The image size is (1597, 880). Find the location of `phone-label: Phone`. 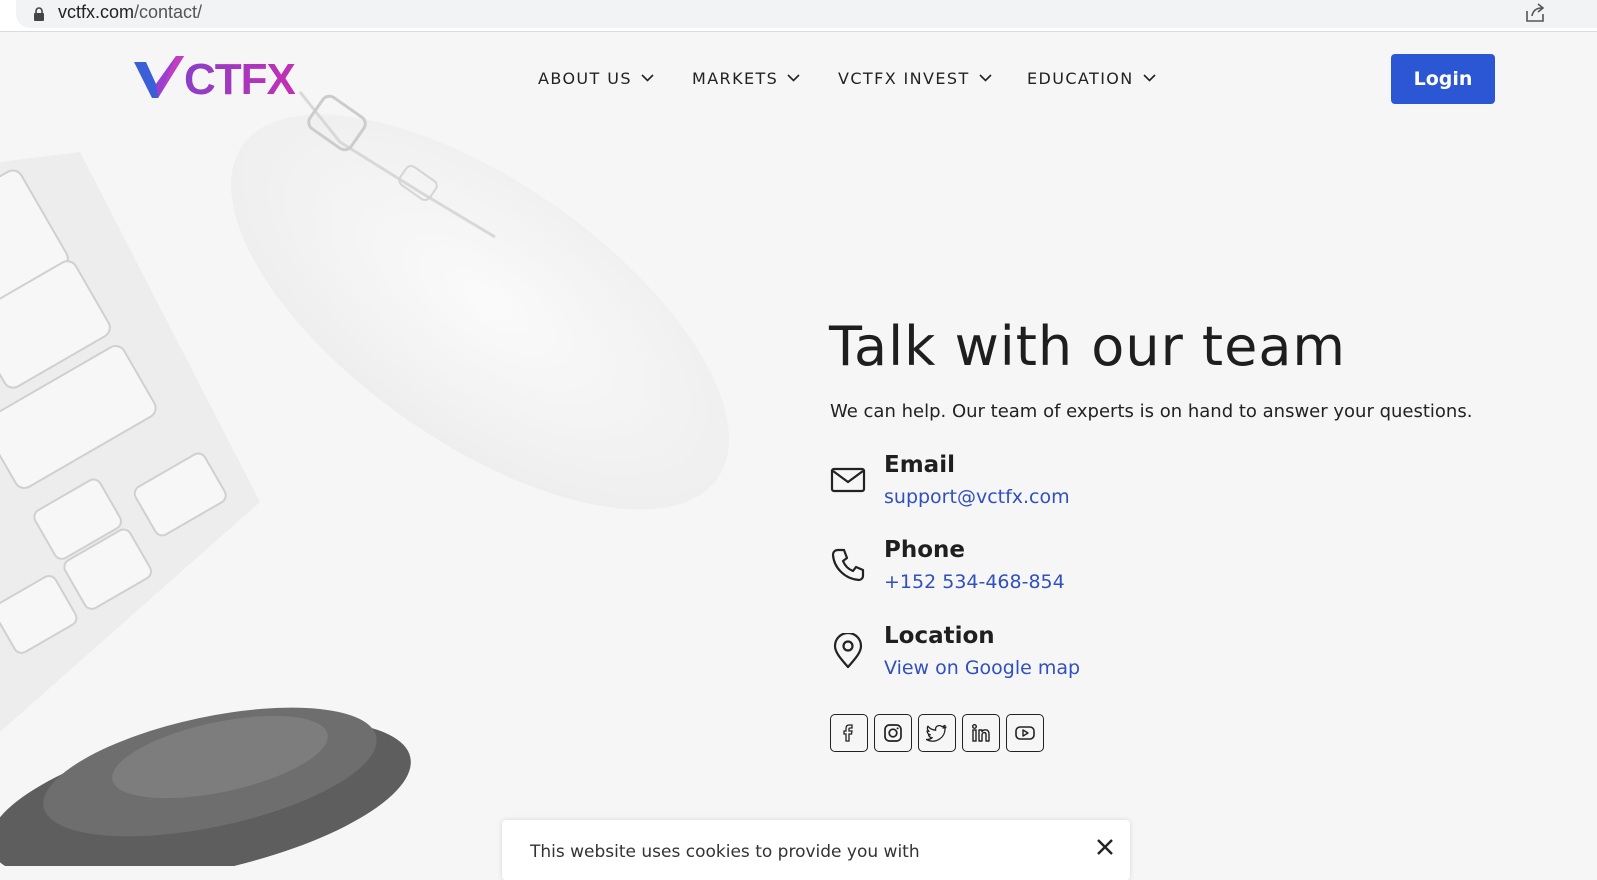

phone-label: Phone is located at coordinates (925, 550).